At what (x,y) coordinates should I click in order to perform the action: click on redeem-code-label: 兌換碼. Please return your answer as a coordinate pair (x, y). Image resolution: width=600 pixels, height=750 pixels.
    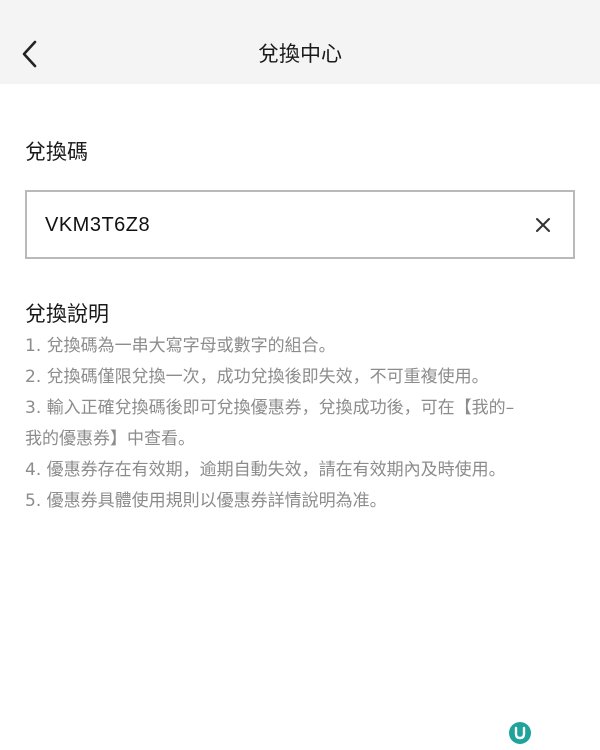
    Looking at the image, I should click on (56, 152).